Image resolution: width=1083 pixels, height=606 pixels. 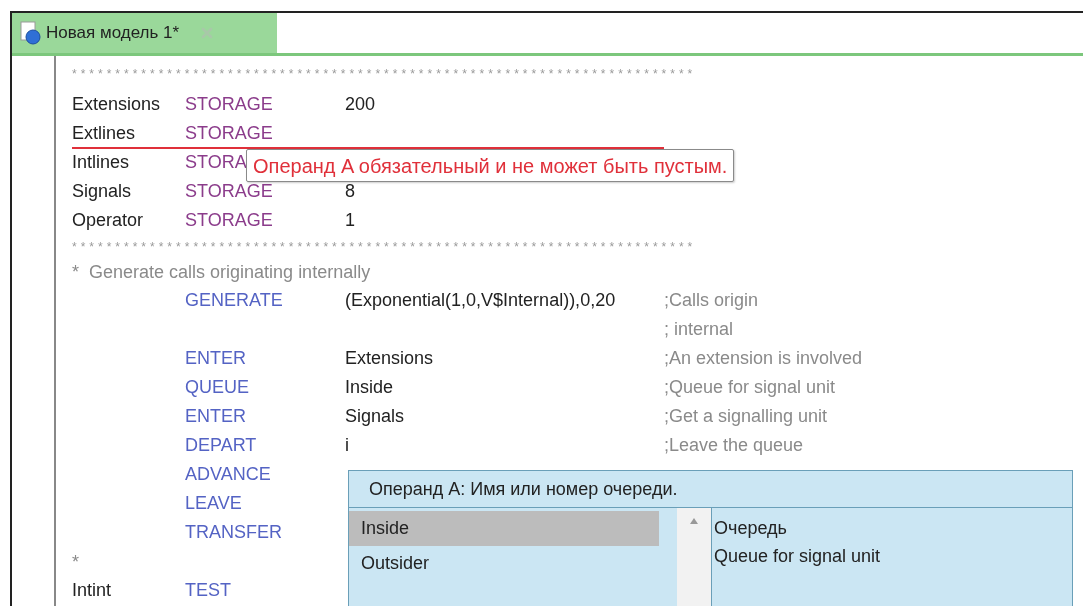 I want to click on code-label: Intlines, so click(x=101, y=162).